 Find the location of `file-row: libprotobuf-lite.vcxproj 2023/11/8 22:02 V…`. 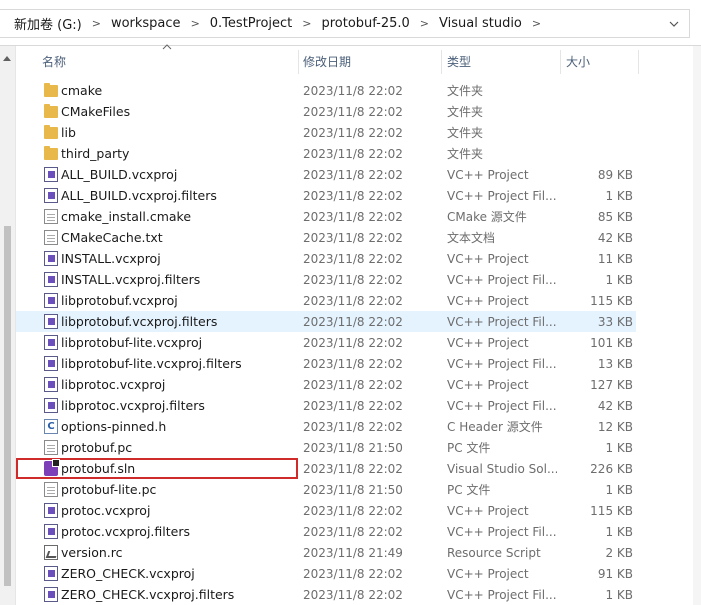

file-row: libprotobuf-lite.vcxproj 2023/11/8 22:02 V… is located at coordinates (358, 342).